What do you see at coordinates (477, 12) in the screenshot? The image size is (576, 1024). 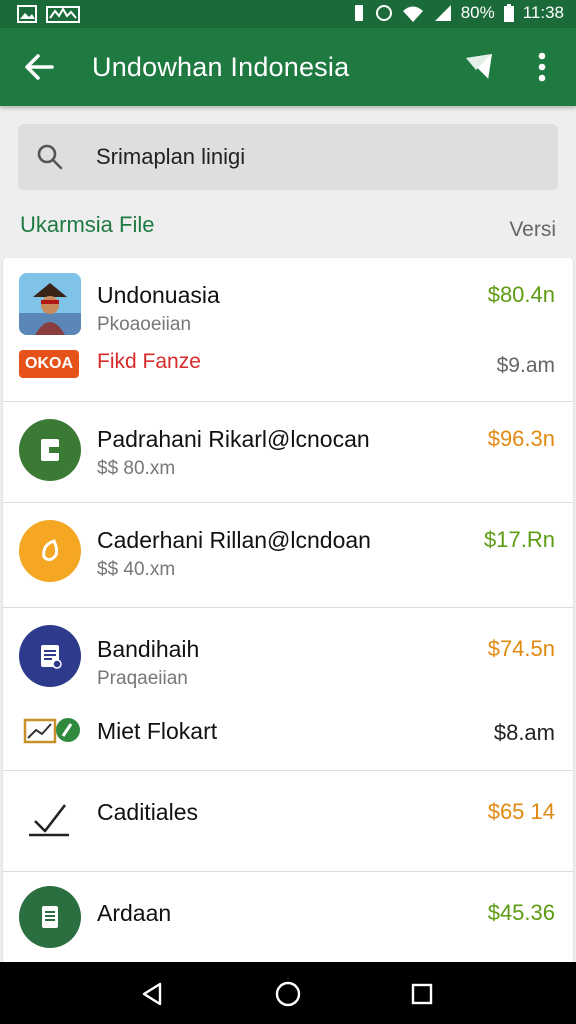 I see `battery-percent: 80%` at bounding box center [477, 12].